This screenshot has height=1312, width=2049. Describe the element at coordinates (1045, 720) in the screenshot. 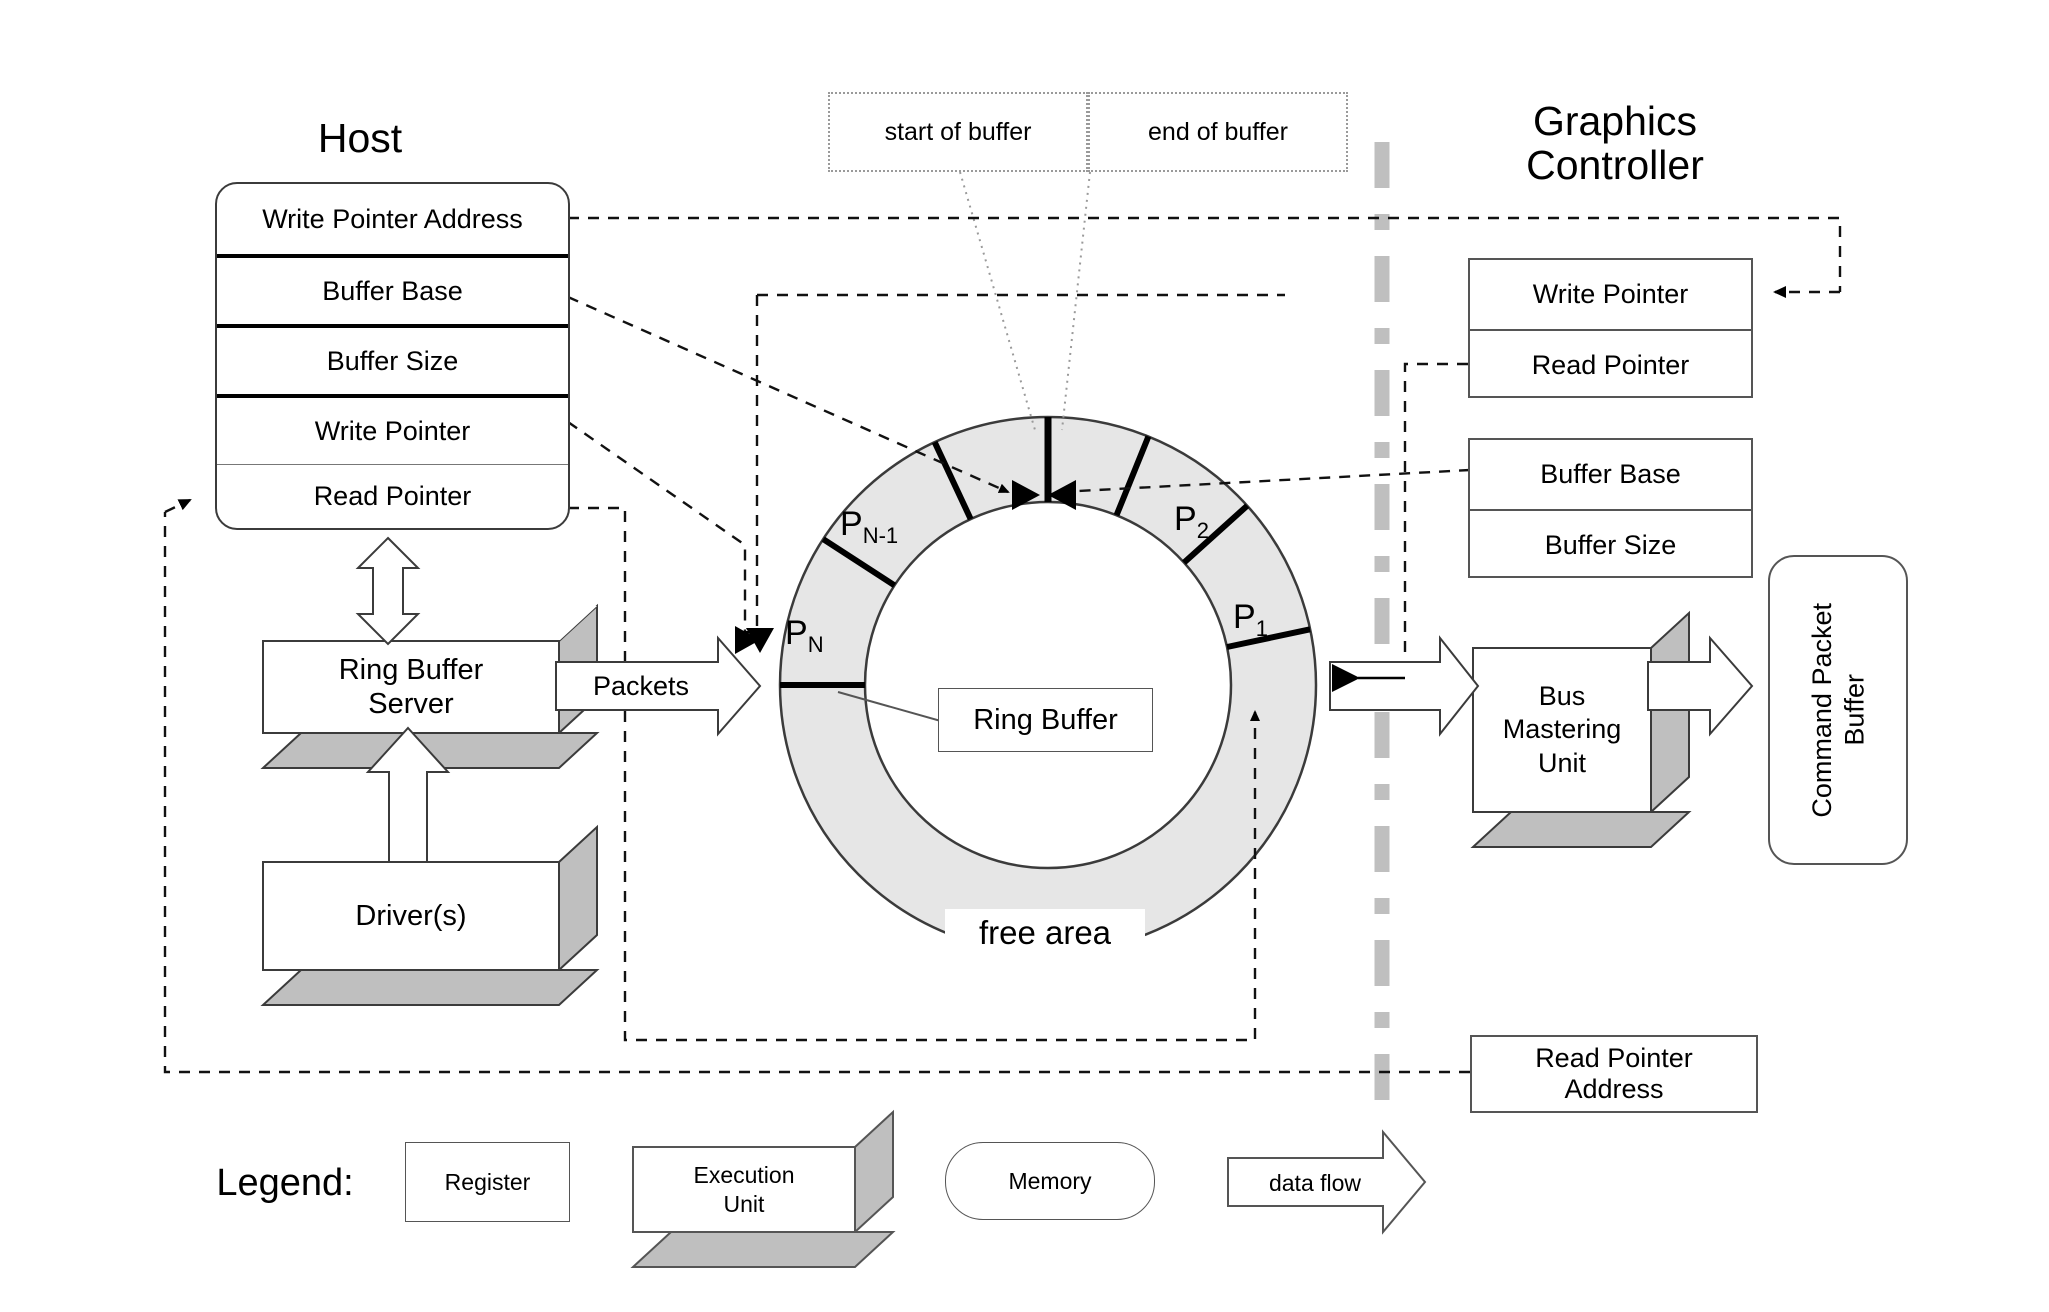

I see `ring-buffer-callout: Ring Buffer` at that location.